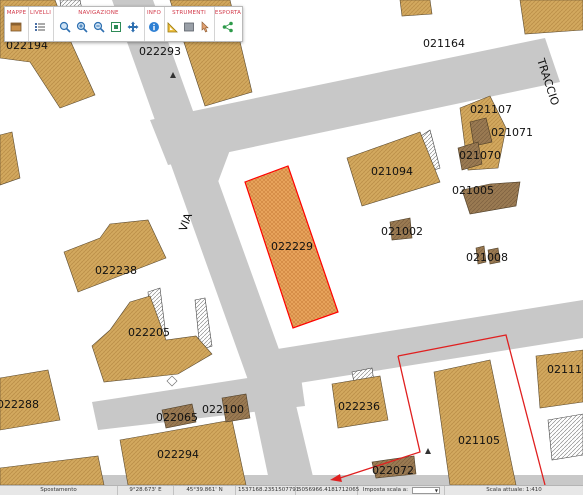  I want to click on toolbar-group-mappe: MAPPE, so click(17, 24).